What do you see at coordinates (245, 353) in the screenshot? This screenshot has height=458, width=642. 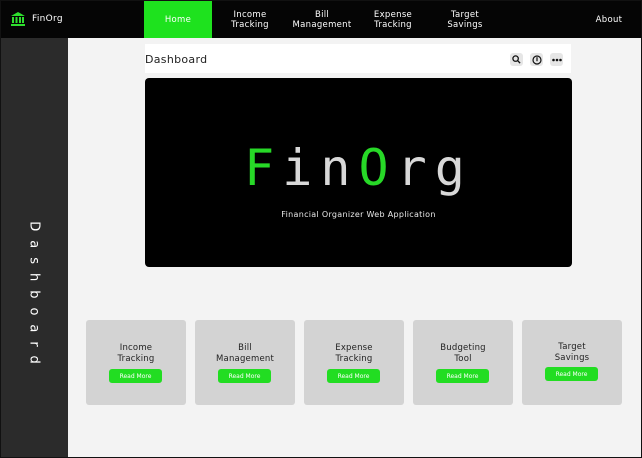 I see `card-title: Bill Management` at bounding box center [245, 353].